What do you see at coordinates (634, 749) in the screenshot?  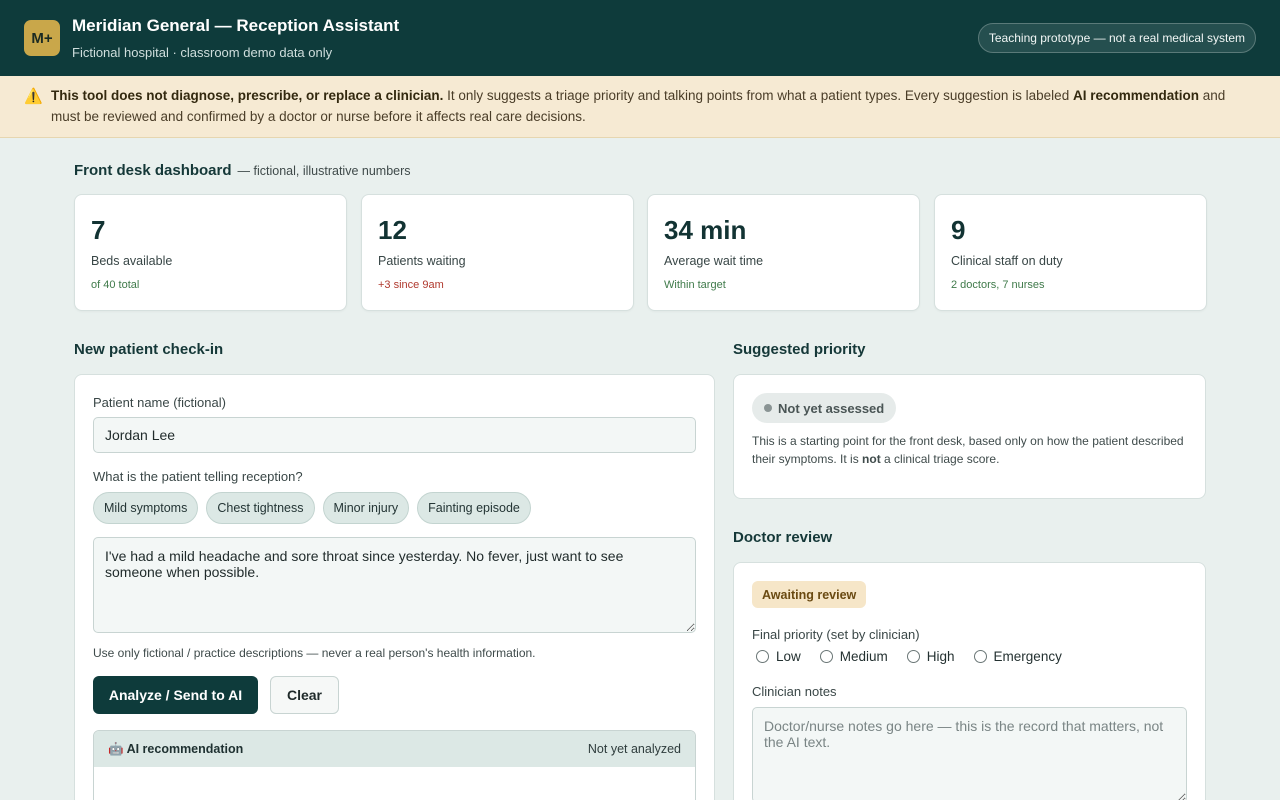 I see `ai-status: Not yet analyzed` at bounding box center [634, 749].